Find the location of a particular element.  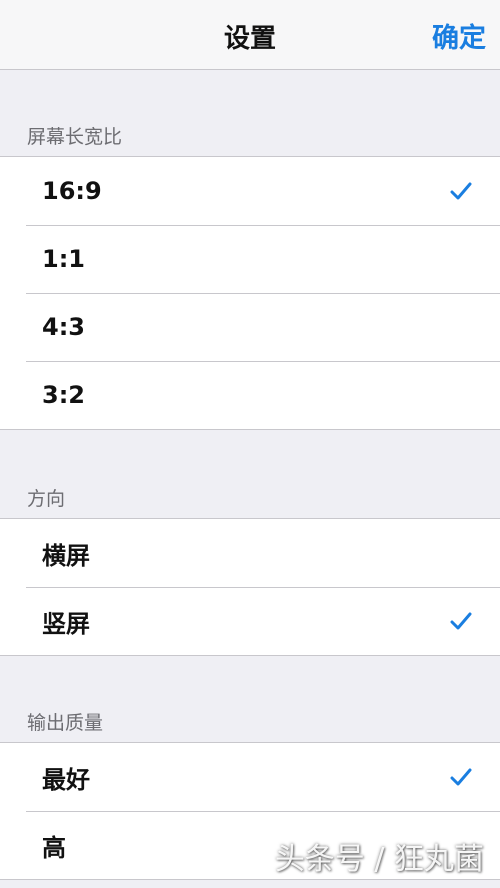

option-label: 3:2 is located at coordinates (63, 395).